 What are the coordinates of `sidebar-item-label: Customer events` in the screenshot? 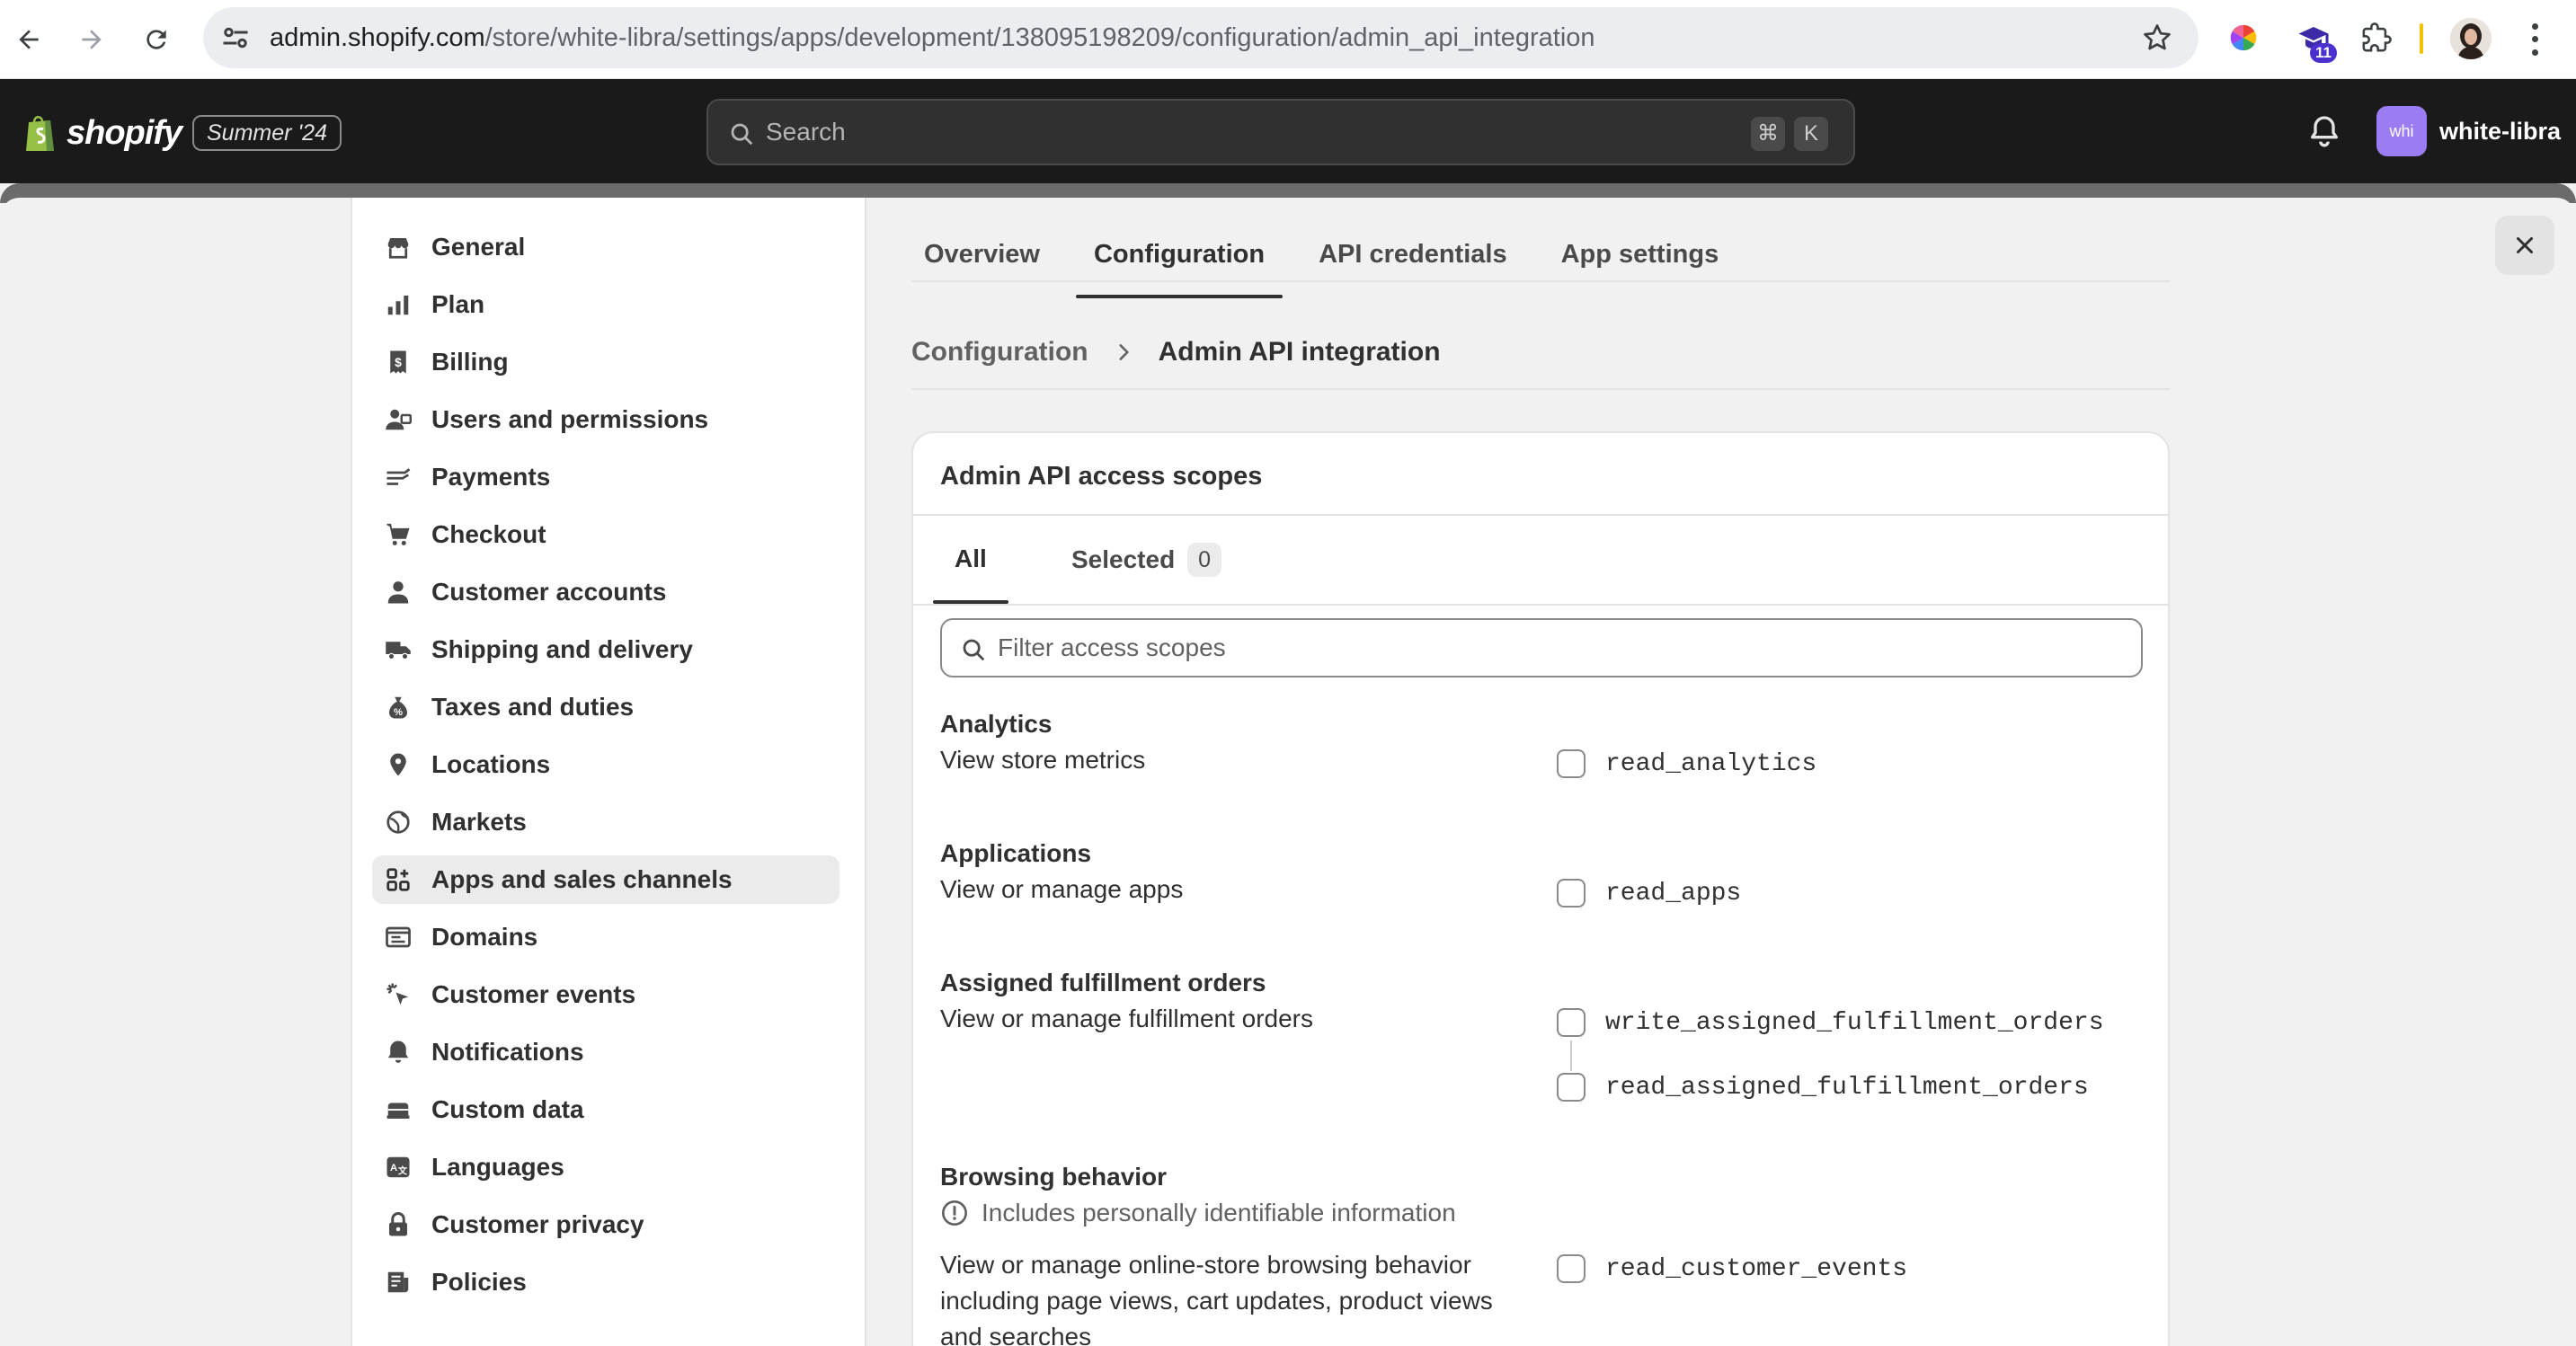 It's located at (533, 994).